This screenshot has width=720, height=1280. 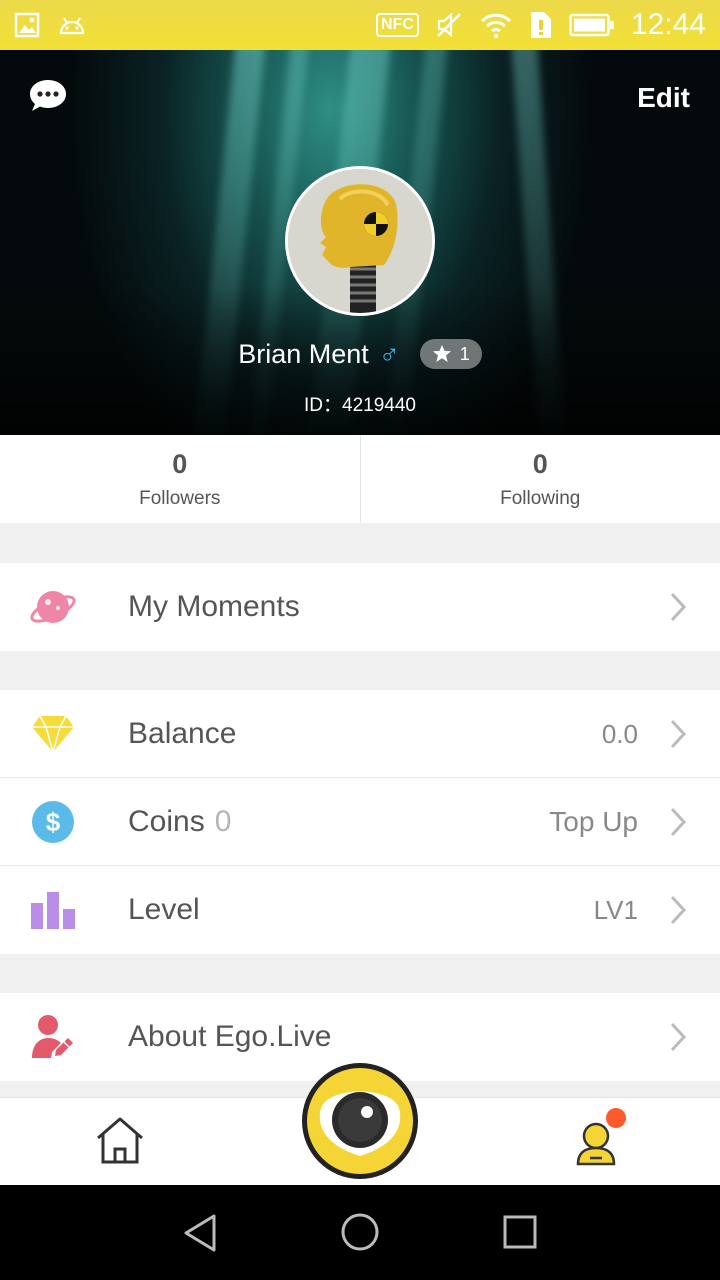 I want to click on username: Brian Ment, so click(x=303, y=353).